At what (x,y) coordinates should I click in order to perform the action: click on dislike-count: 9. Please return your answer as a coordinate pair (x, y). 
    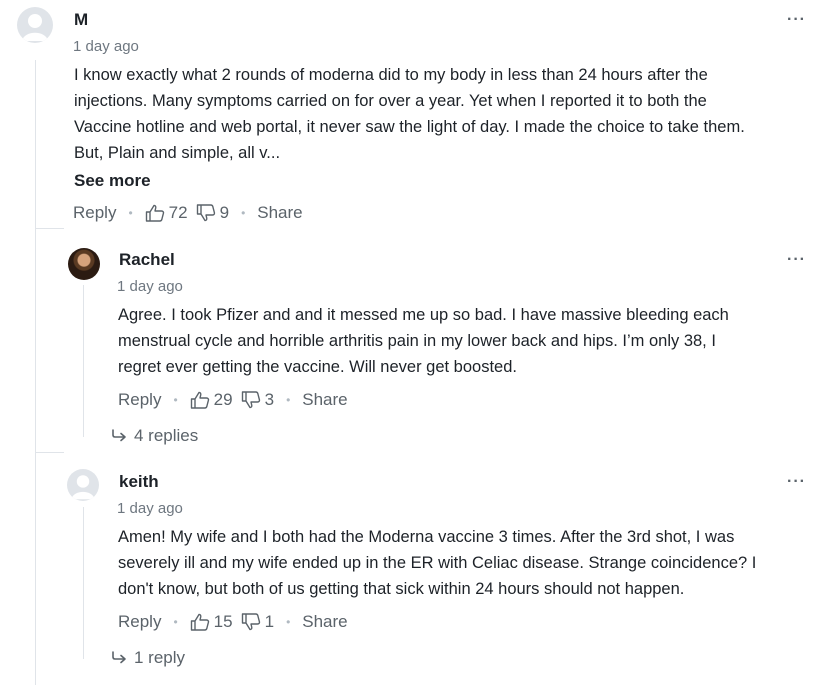
    Looking at the image, I should click on (224, 212).